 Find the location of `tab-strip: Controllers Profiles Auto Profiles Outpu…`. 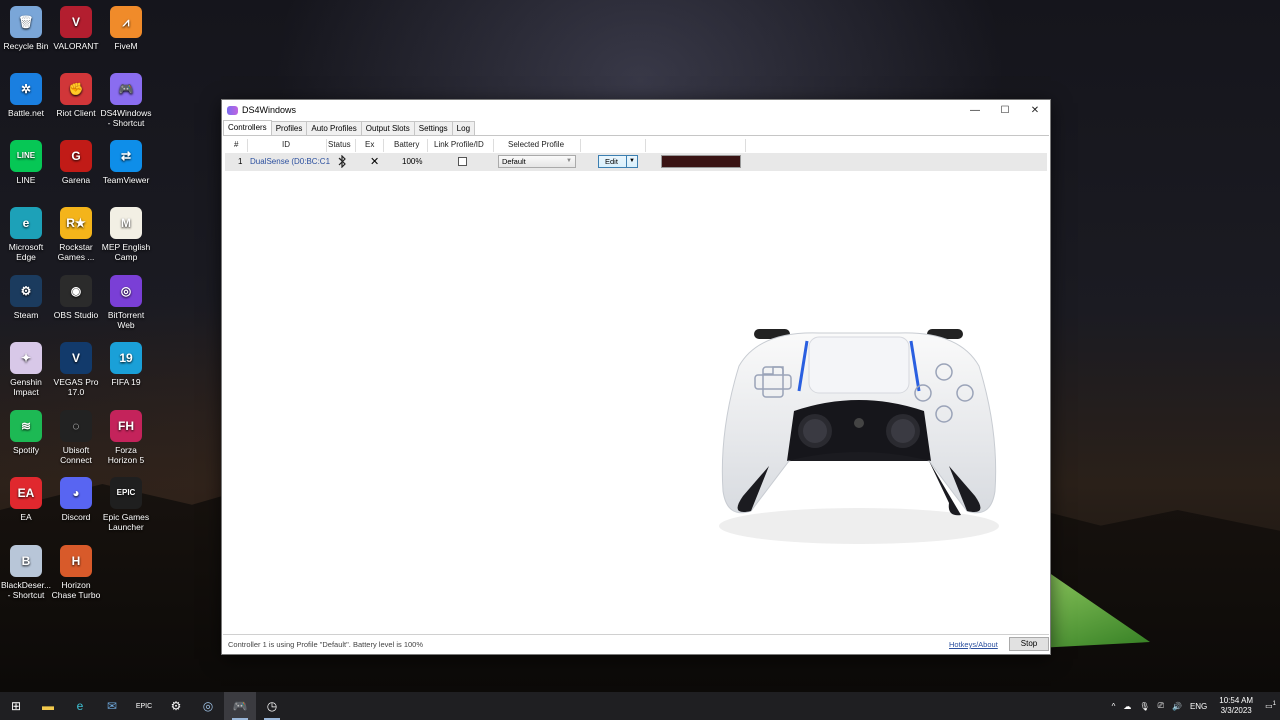

tab-strip: Controllers Profiles Auto Profiles Outpu… is located at coordinates (349, 128).